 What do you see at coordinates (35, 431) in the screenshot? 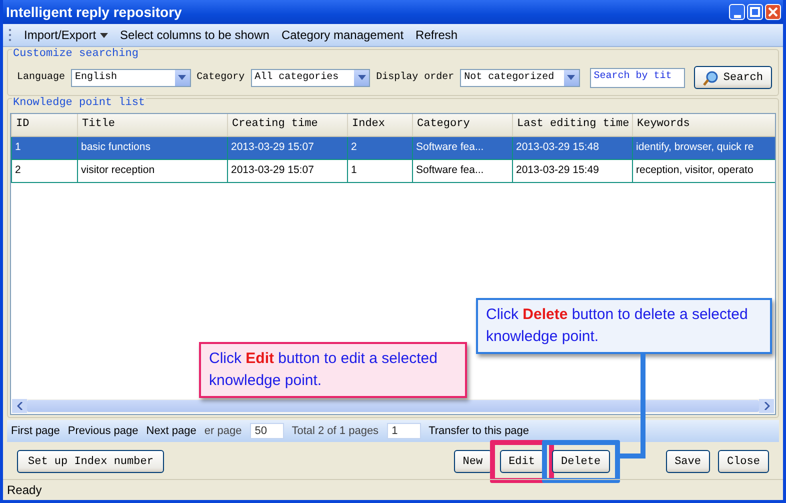
I see `pager-link: First page` at bounding box center [35, 431].